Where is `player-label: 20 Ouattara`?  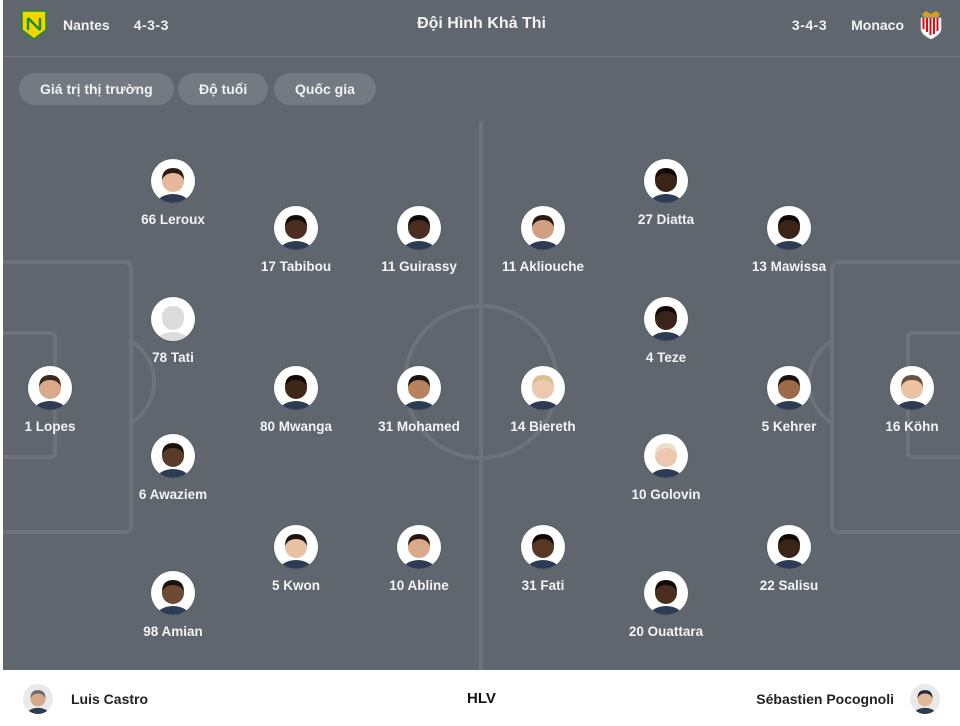
player-label: 20 Ouattara is located at coordinates (666, 631).